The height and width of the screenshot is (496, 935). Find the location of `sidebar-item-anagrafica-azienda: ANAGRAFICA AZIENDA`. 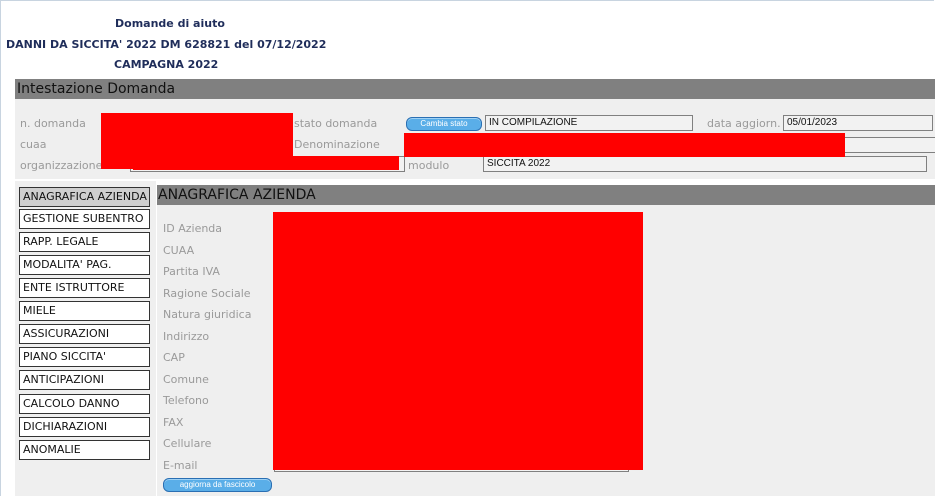

sidebar-item-anagrafica-azienda: ANAGRAFICA AZIENDA is located at coordinates (84, 197).